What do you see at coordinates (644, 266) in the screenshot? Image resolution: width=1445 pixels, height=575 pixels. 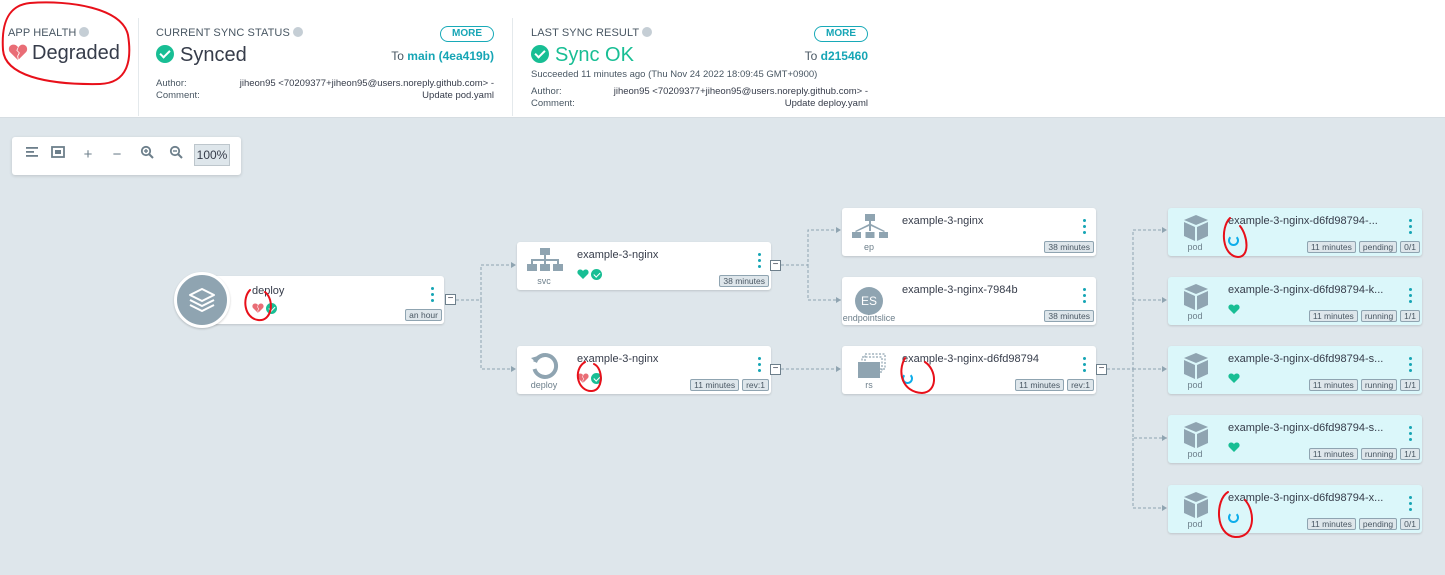 I see `svc-node: svc example-3-nginx 38 minutes` at bounding box center [644, 266].